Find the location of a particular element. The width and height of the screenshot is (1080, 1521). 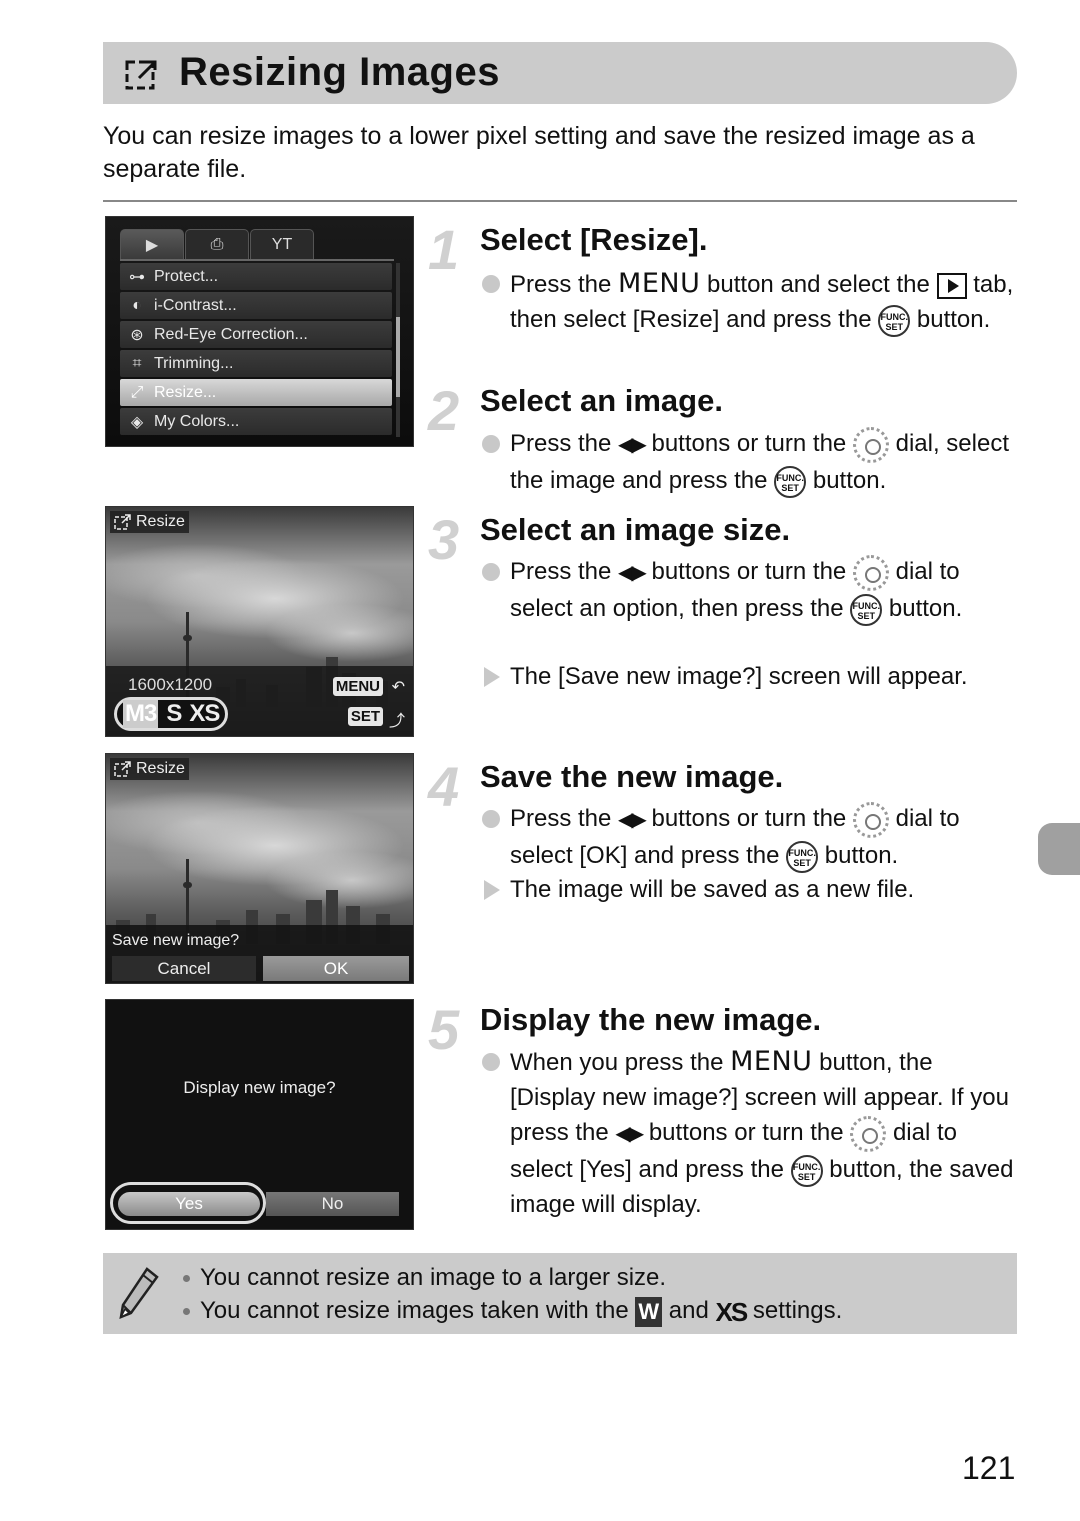

ok-button: OK is located at coordinates (336, 968).